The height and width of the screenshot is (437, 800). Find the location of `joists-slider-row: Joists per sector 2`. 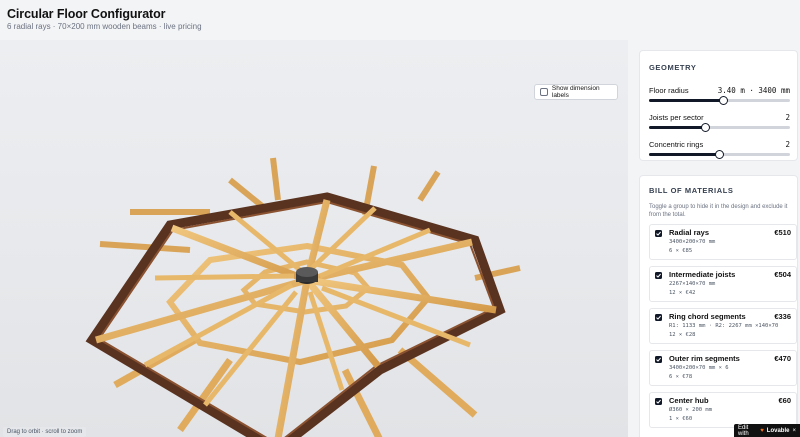

joists-slider-row: Joists per sector 2 is located at coordinates (719, 124).